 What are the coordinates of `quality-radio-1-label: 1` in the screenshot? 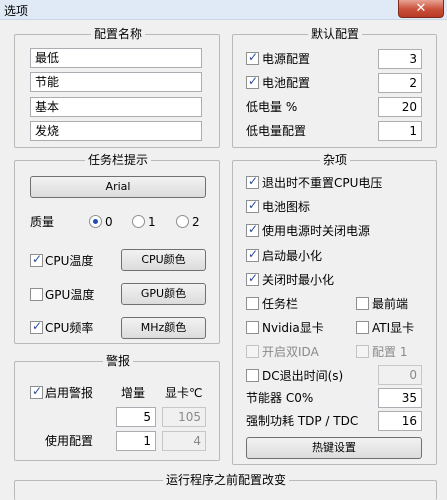 It's located at (152, 222).